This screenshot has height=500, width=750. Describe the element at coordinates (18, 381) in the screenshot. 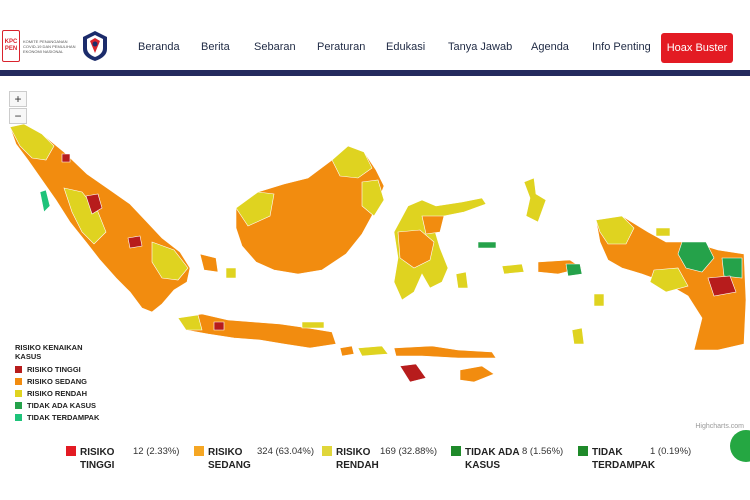

I see `legend-swatch-orange` at that location.